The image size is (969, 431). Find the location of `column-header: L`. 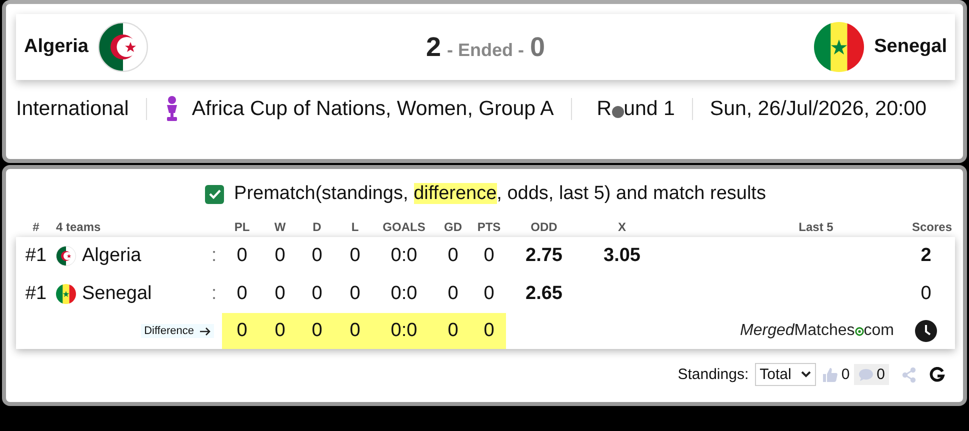

column-header: L is located at coordinates (355, 227).